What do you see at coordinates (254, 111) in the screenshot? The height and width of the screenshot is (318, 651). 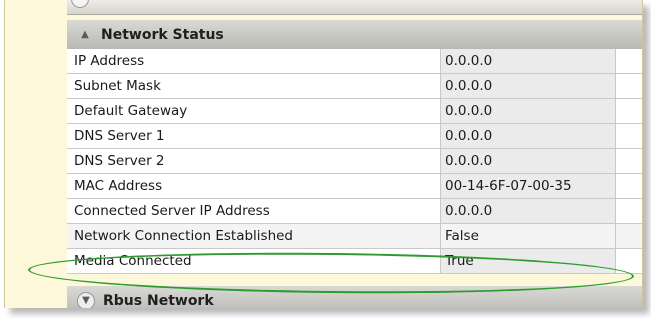 I see `property-label: Default Gateway` at bounding box center [254, 111].